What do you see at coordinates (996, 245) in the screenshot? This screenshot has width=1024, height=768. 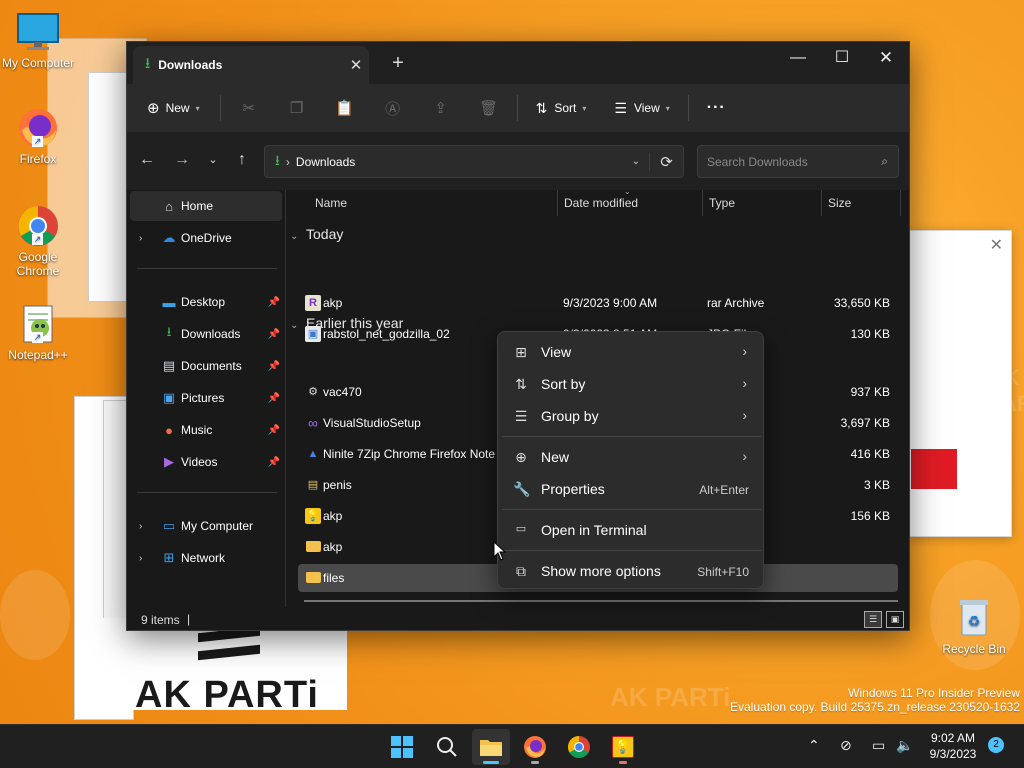 I see `close-icon: ✕` at bounding box center [996, 245].